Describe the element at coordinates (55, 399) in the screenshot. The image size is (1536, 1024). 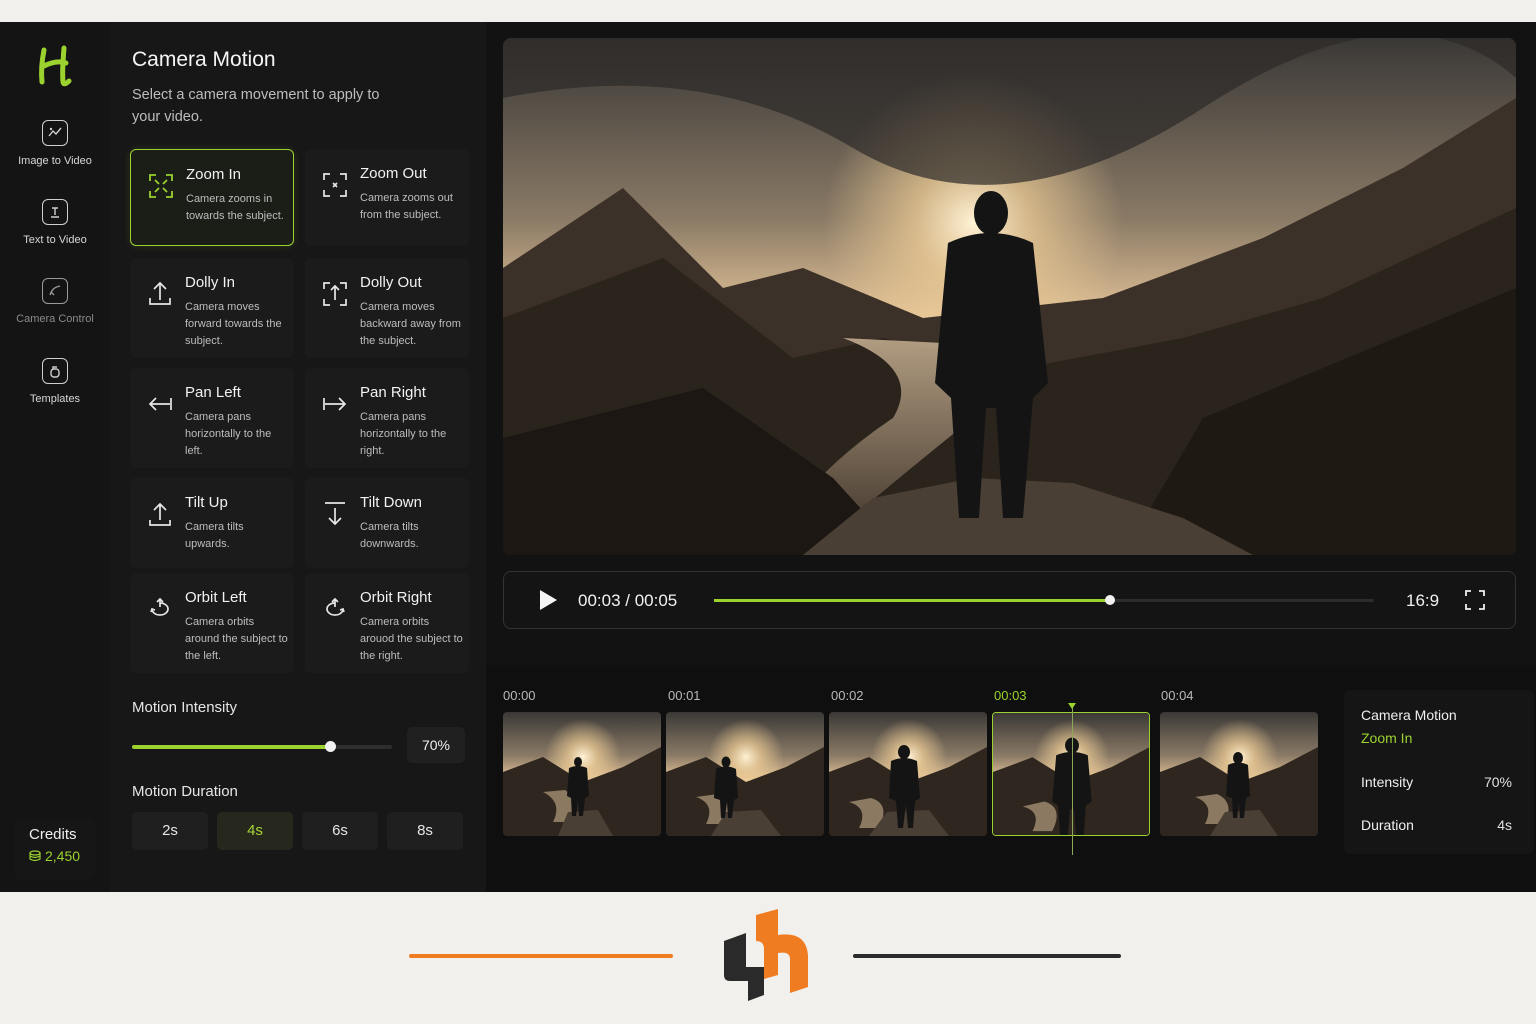
I see `nav-label: Templates` at that location.